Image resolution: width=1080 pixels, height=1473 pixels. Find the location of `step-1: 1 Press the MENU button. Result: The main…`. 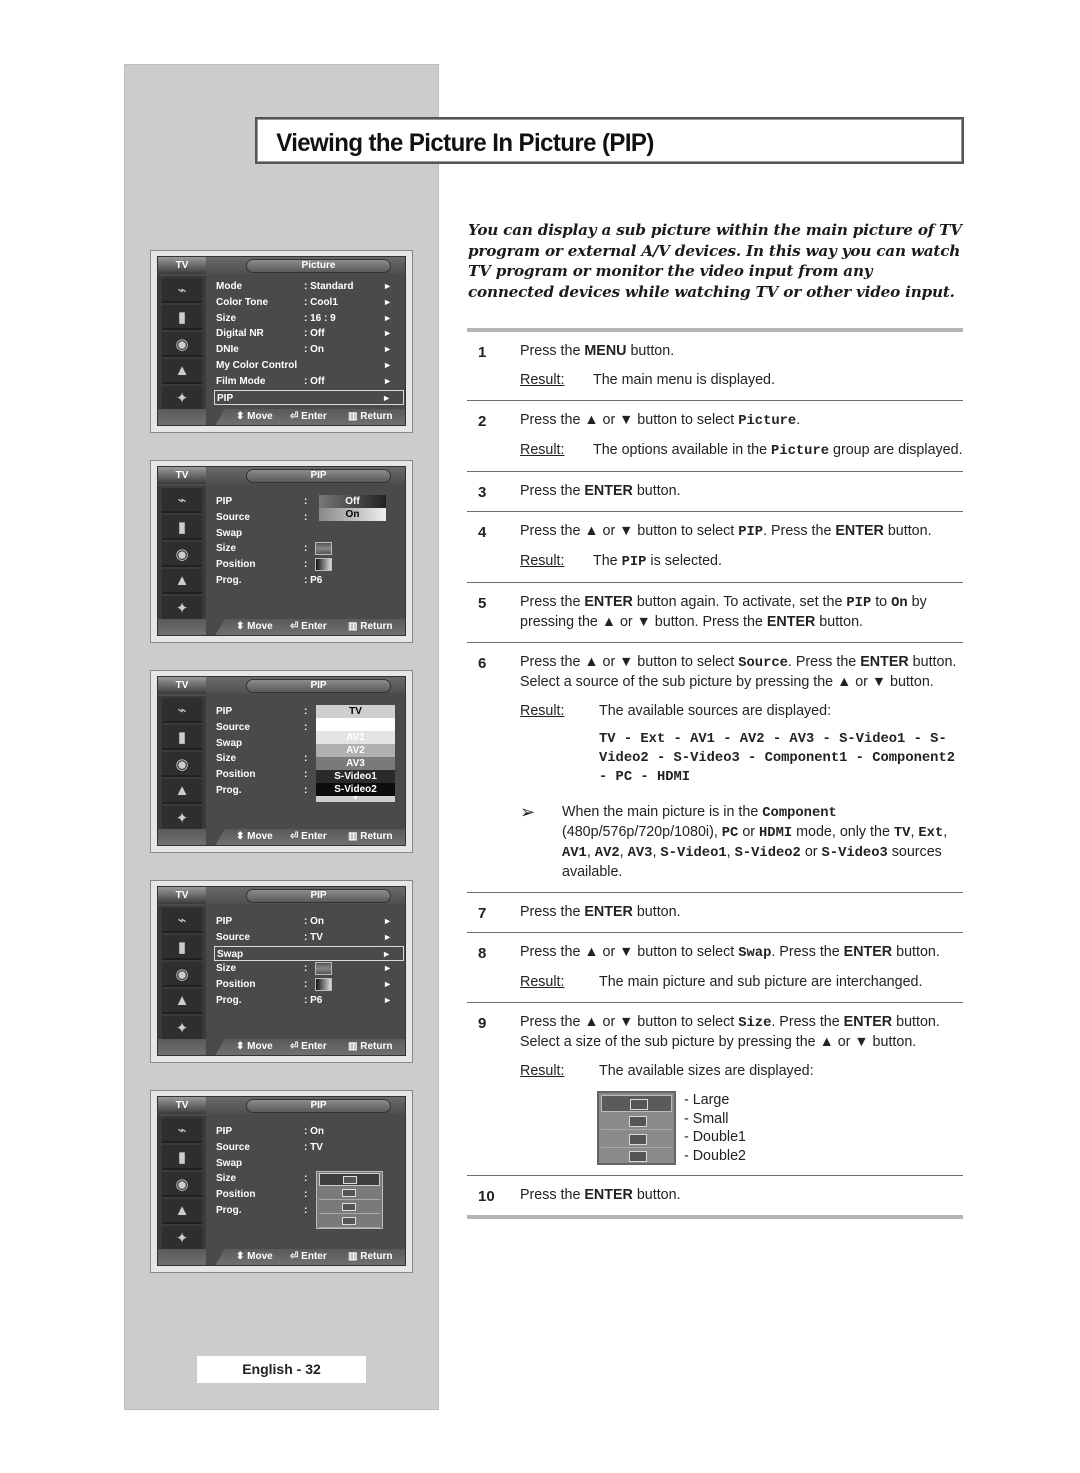

step-1: 1 Press the MENU button. Result: The main… is located at coordinates (626, 365).